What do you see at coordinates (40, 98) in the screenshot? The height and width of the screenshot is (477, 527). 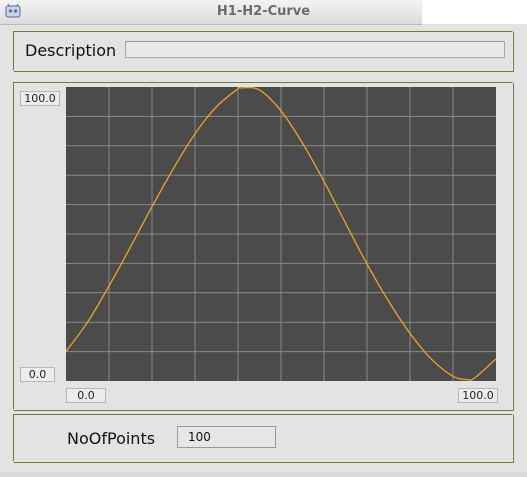 I see `y-max-label: 100.0` at bounding box center [40, 98].